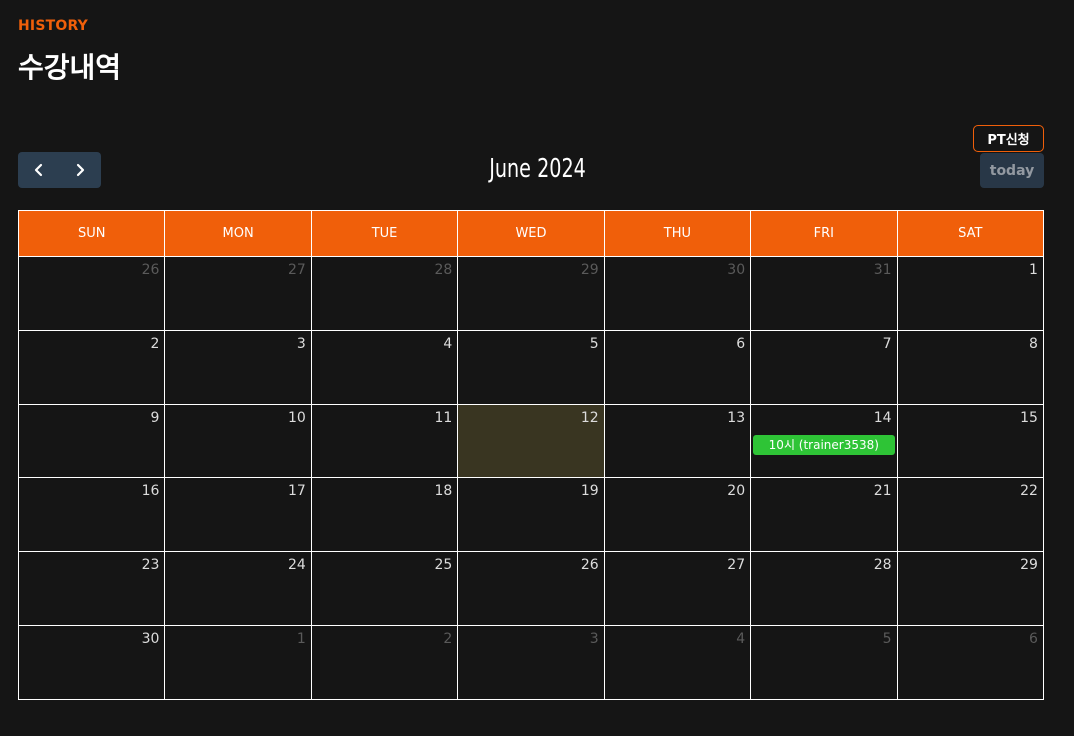 The height and width of the screenshot is (736, 1074). I want to click on calendar-week-row: 2 3 4 5 6 7 8, so click(531, 366).